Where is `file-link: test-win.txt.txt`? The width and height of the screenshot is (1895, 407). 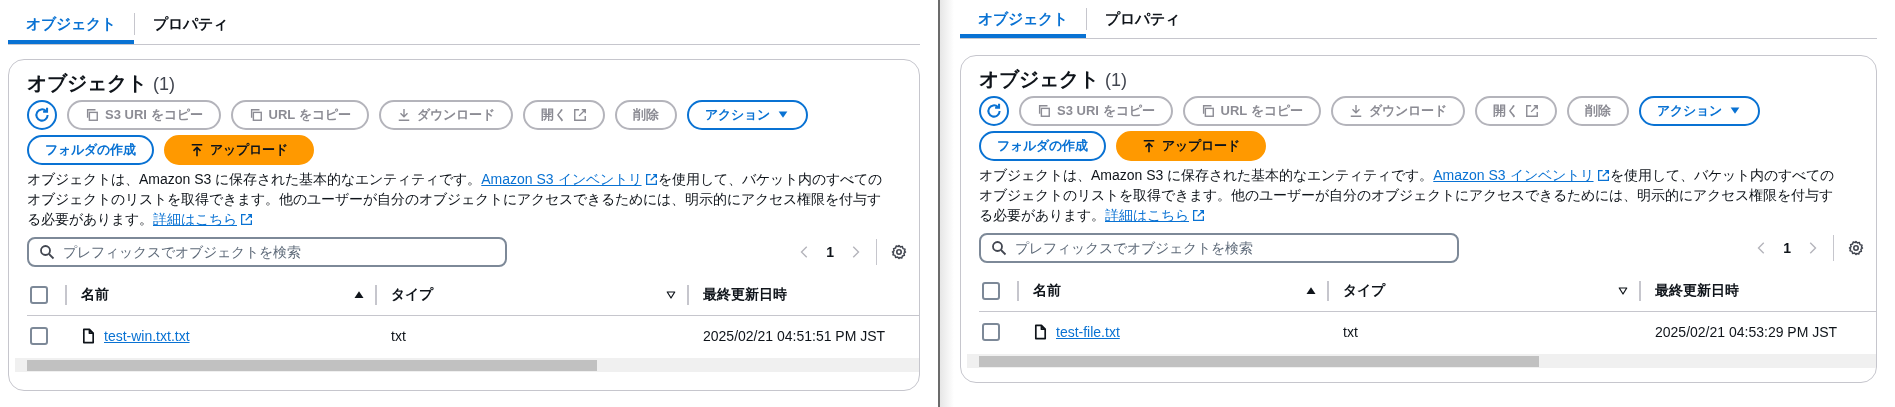
file-link: test-win.txt.txt is located at coordinates (147, 336).